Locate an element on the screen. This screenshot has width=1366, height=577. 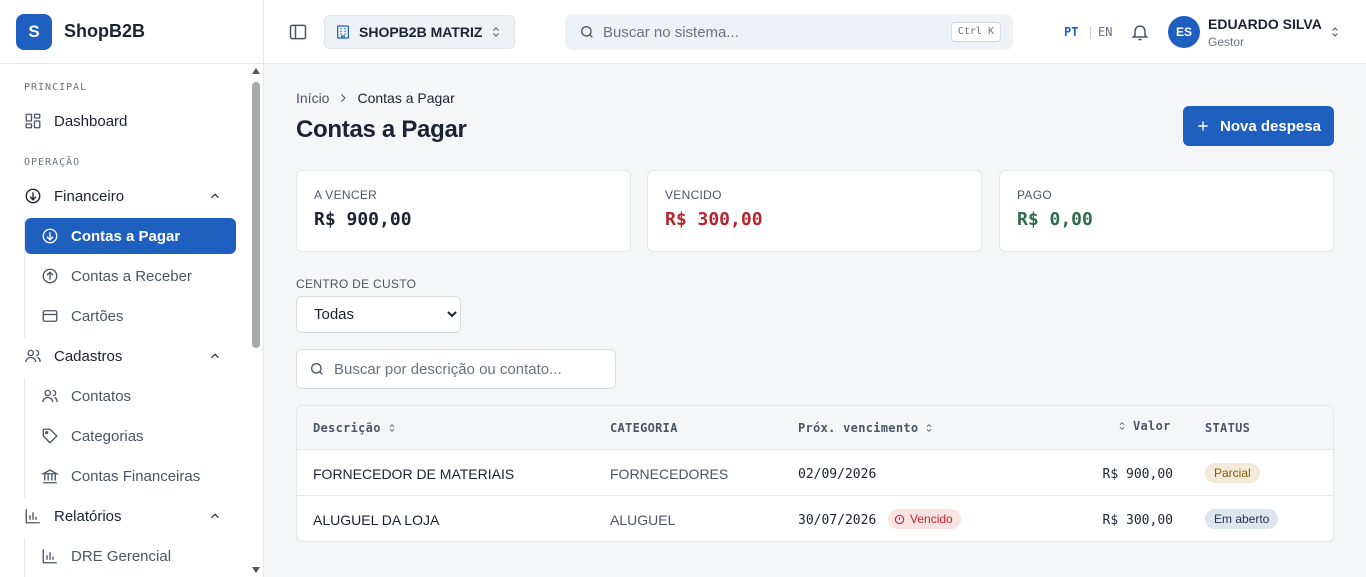
header-label: Valor is located at coordinates (1152, 426).